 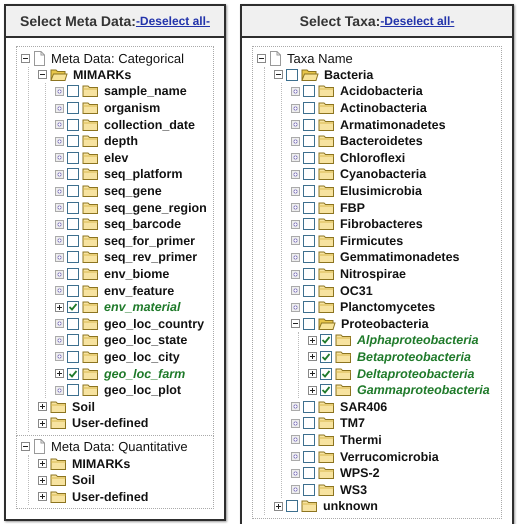 What do you see at coordinates (388, 307) in the screenshot?
I see `tree-item-label: Planctomycetes` at bounding box center [388, 307].